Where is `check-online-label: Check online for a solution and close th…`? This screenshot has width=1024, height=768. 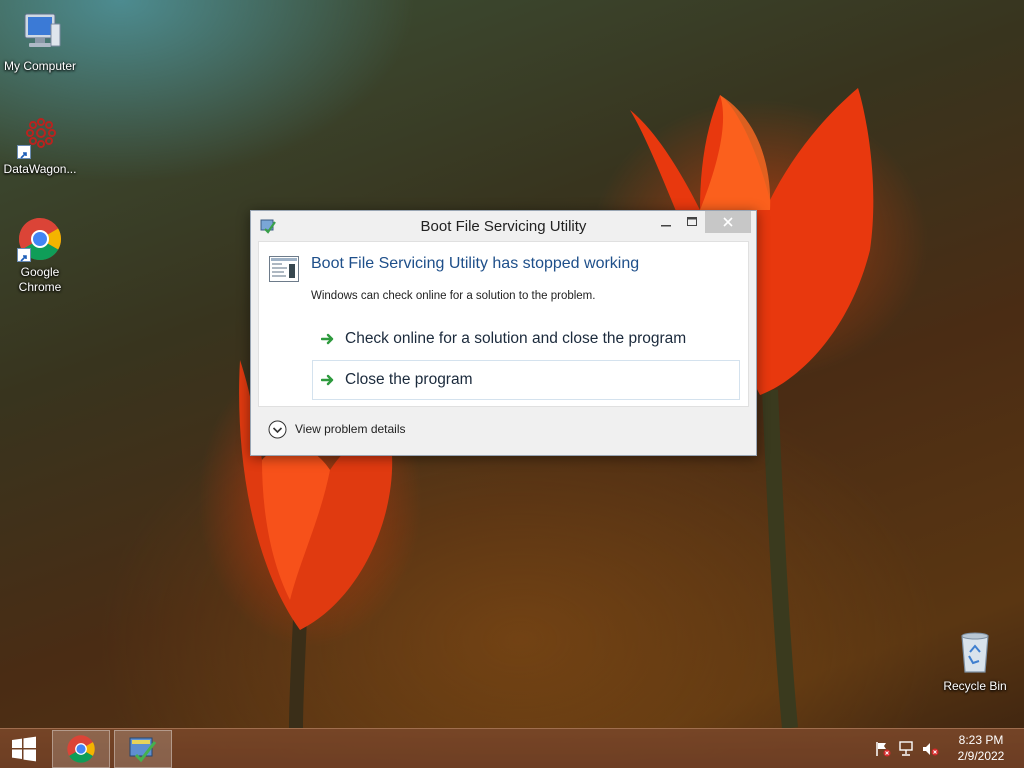
check-online-label: Check online for a solution and close th… is located at coordinates (516, 338).